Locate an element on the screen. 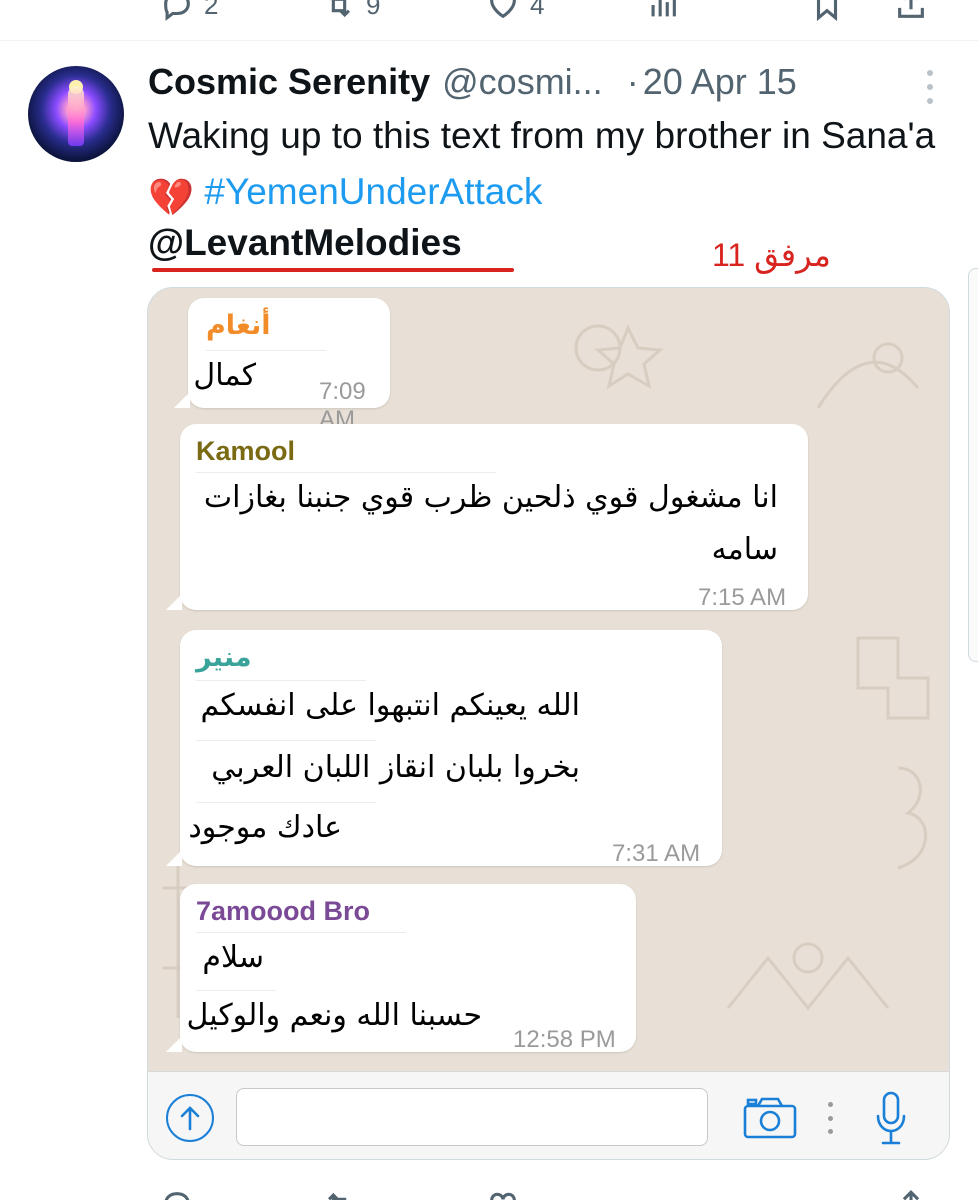 The height and width of the screenshot is (1200, 978). message-sender: 7amoood Bro is located at coordinates (283, 911).